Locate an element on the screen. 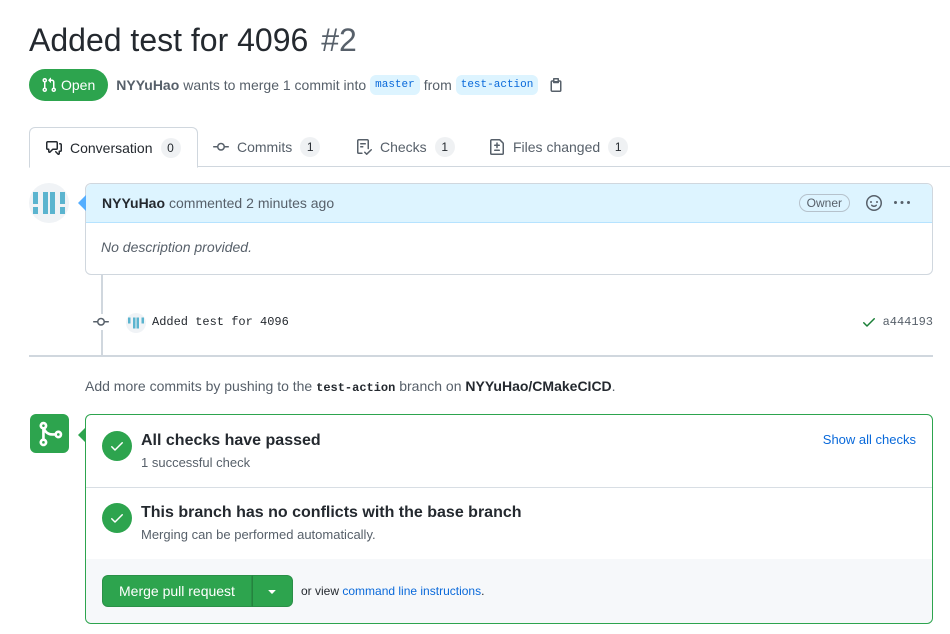 The width and height of the screenshot is (950, 634). tab-label: Conversation is located at coordinates (111, 147).